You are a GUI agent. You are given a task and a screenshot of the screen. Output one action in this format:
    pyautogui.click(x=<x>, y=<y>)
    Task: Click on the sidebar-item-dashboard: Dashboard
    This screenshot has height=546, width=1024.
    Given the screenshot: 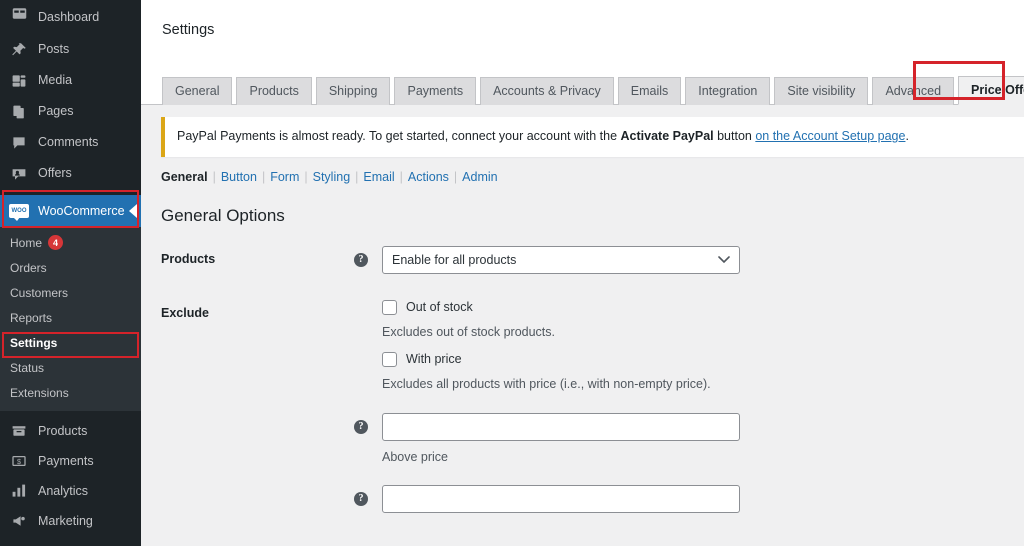 What is the action you would take?
    pyautogui.click(x=70, y=13)
    